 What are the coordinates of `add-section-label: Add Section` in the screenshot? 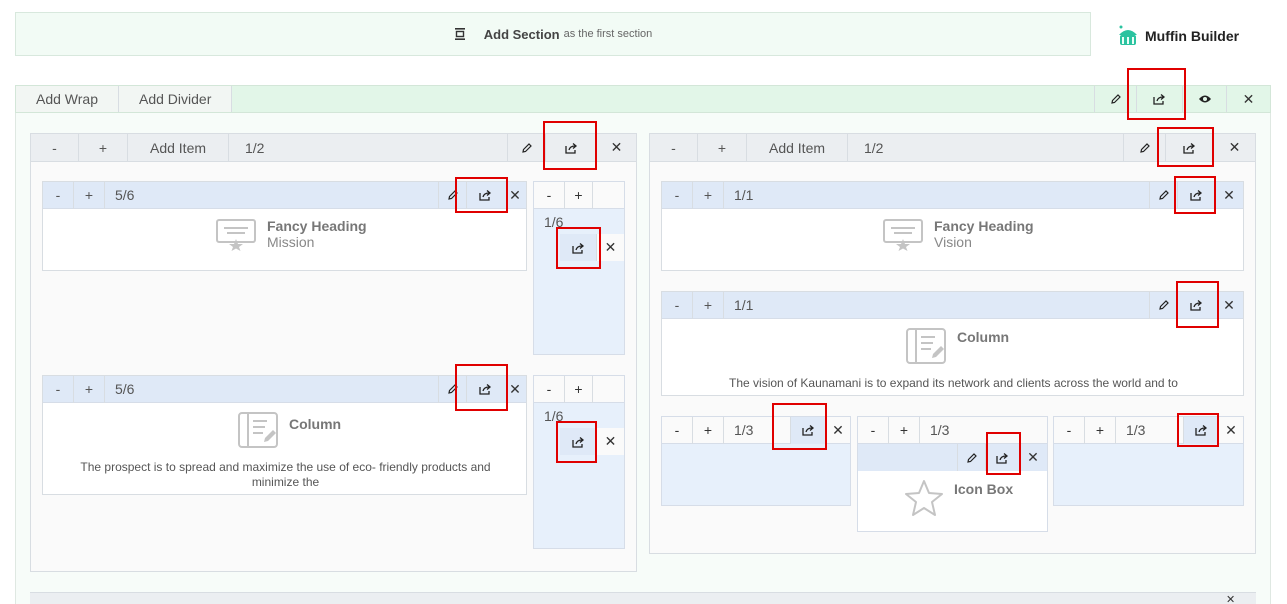 It's located at (522, 34).